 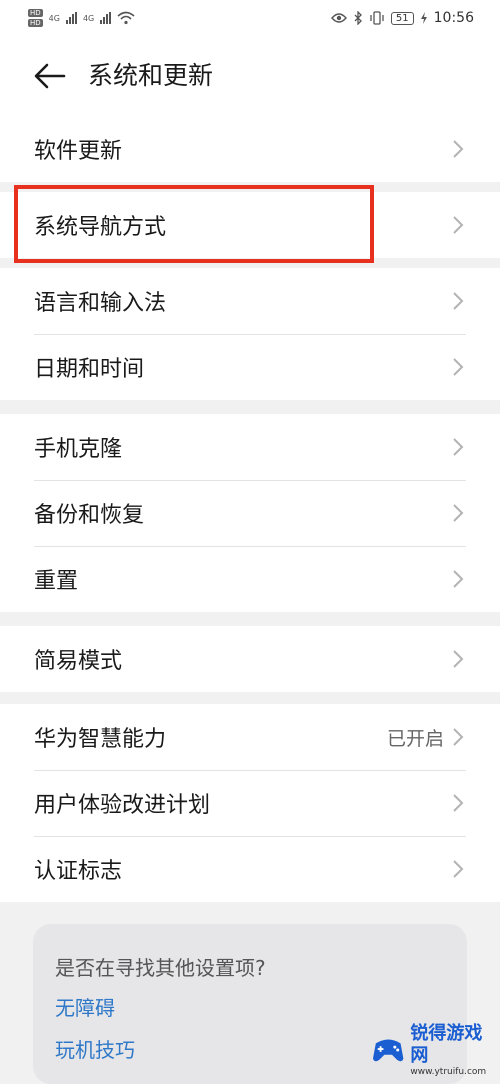 I want to click on settings-group-2: 系统导航方式, so click(x=250, y=225).